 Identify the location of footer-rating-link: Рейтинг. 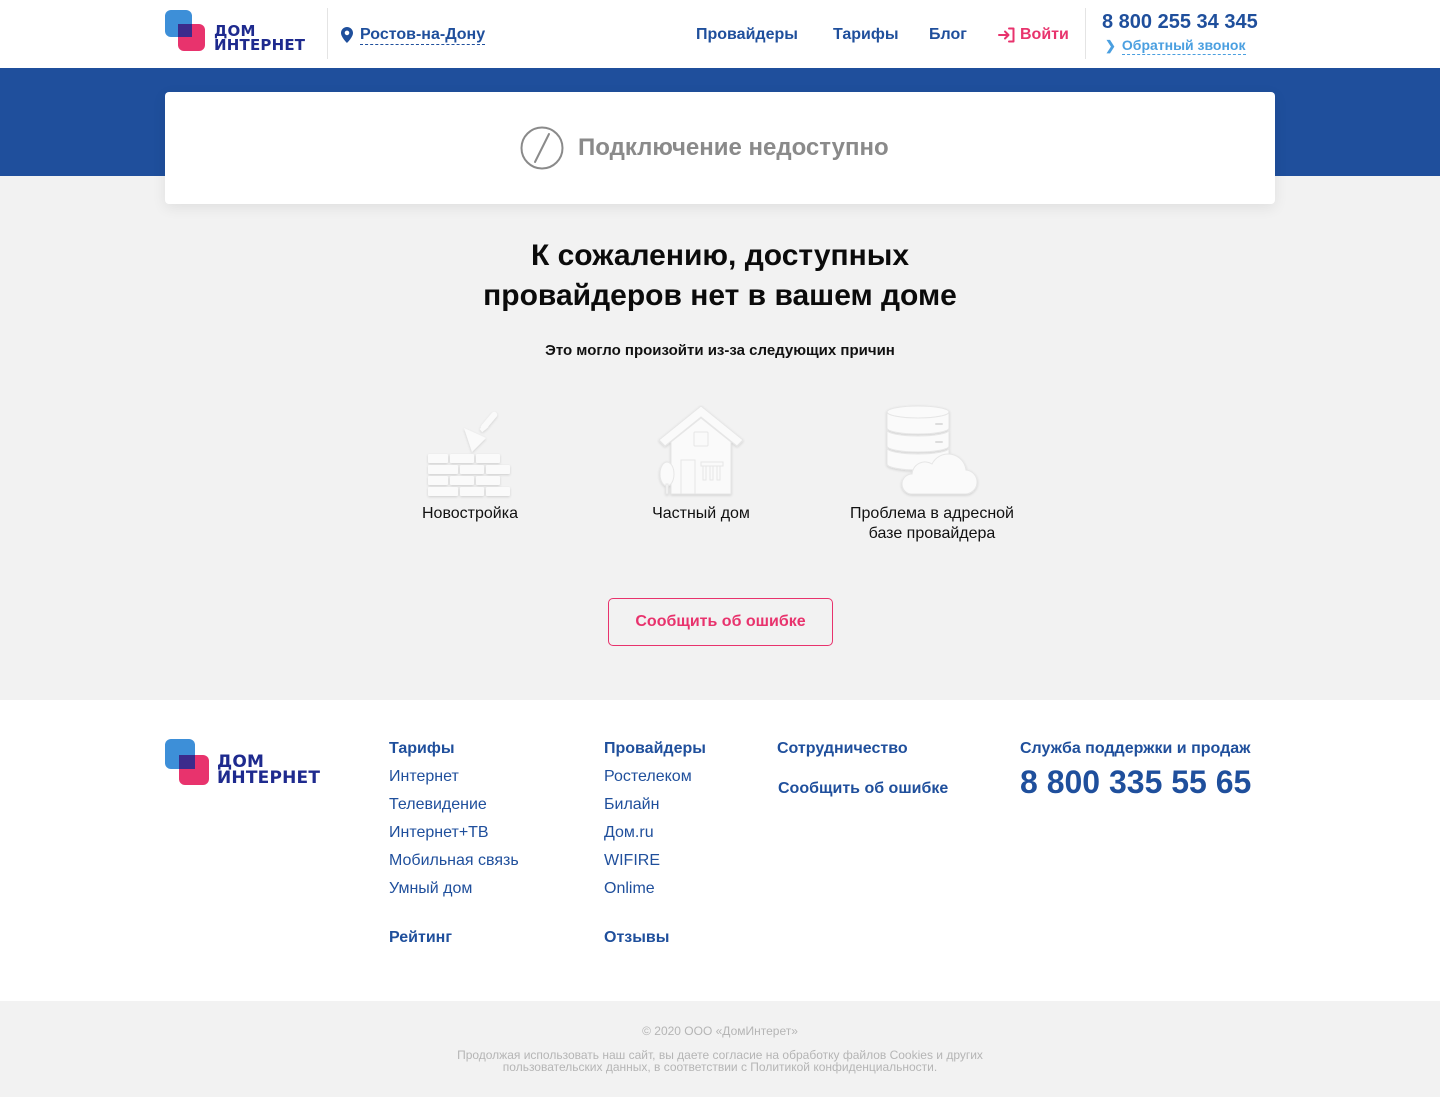
(420, 938).